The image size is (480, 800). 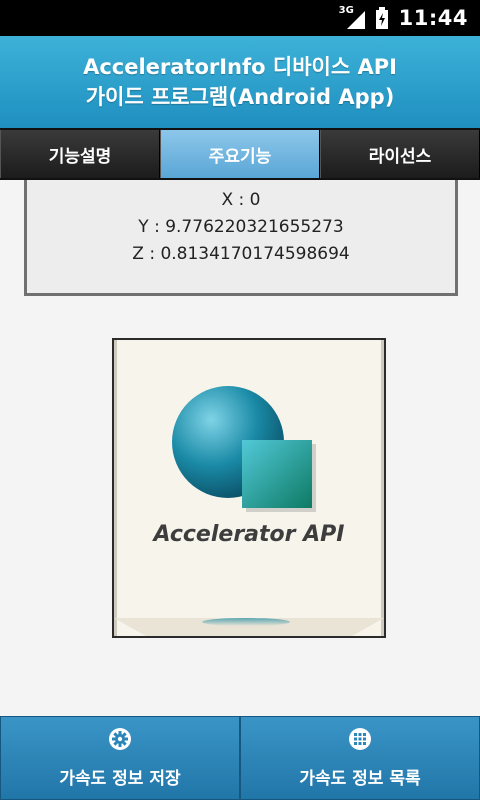 I want to click on tab-bar: 기능설명 주요기능 라이선스, so click(x=240, y=154).